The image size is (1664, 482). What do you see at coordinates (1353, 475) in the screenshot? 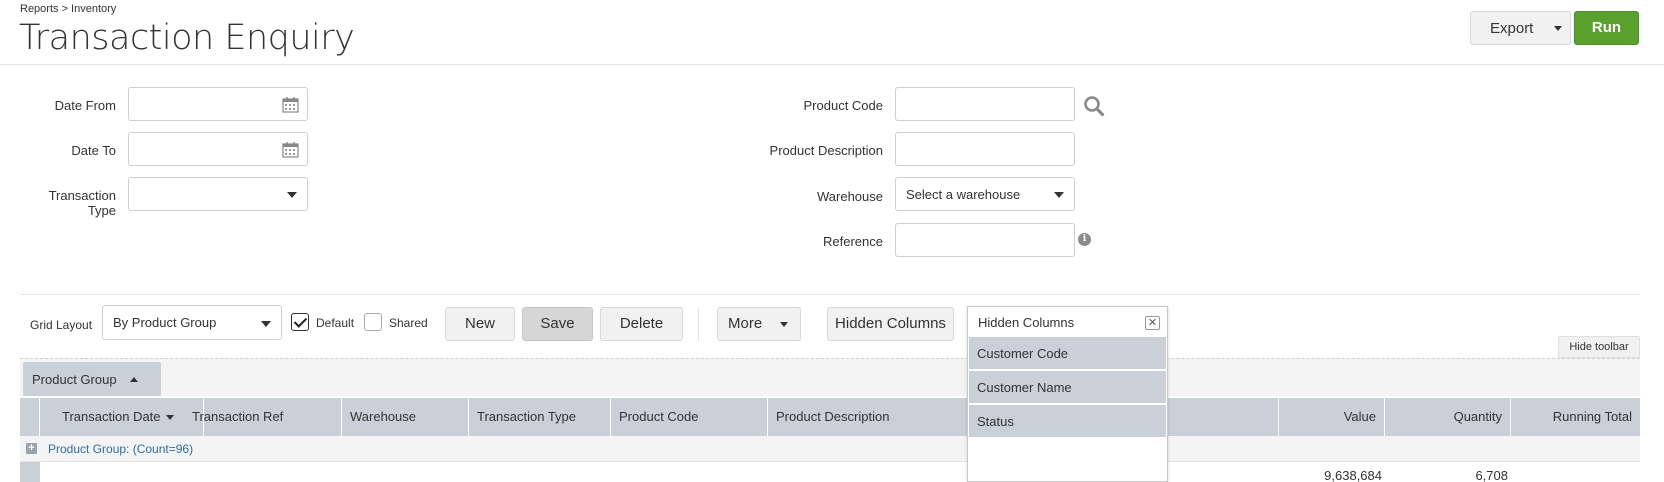
I see `total-value: 9,638,684` at bounding box center [1353, 475].